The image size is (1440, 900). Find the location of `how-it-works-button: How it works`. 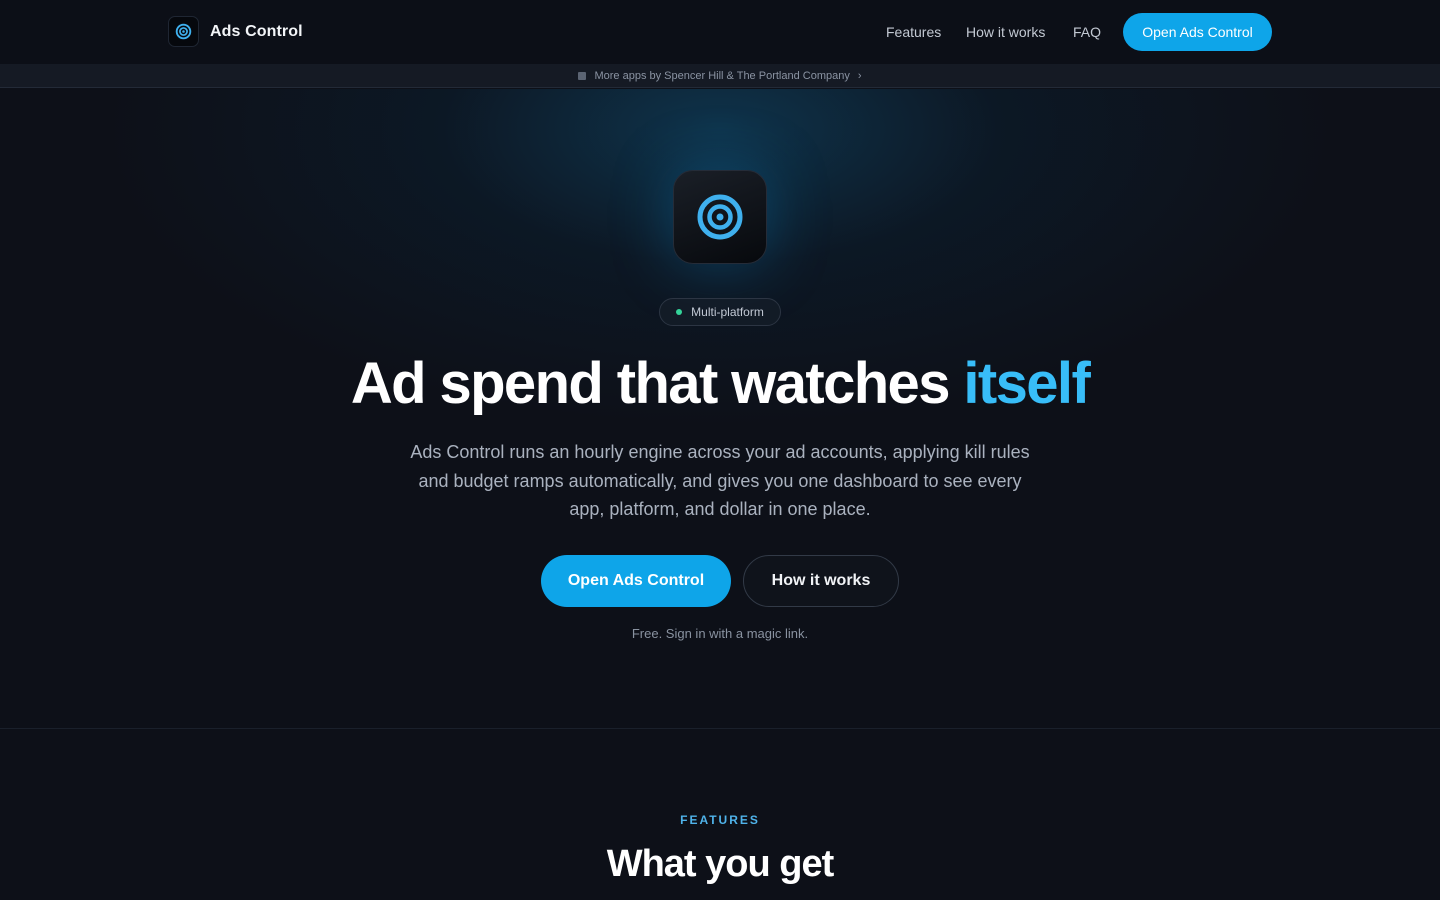

how-it-works-button: How it works is located at coordinates (821, 581).